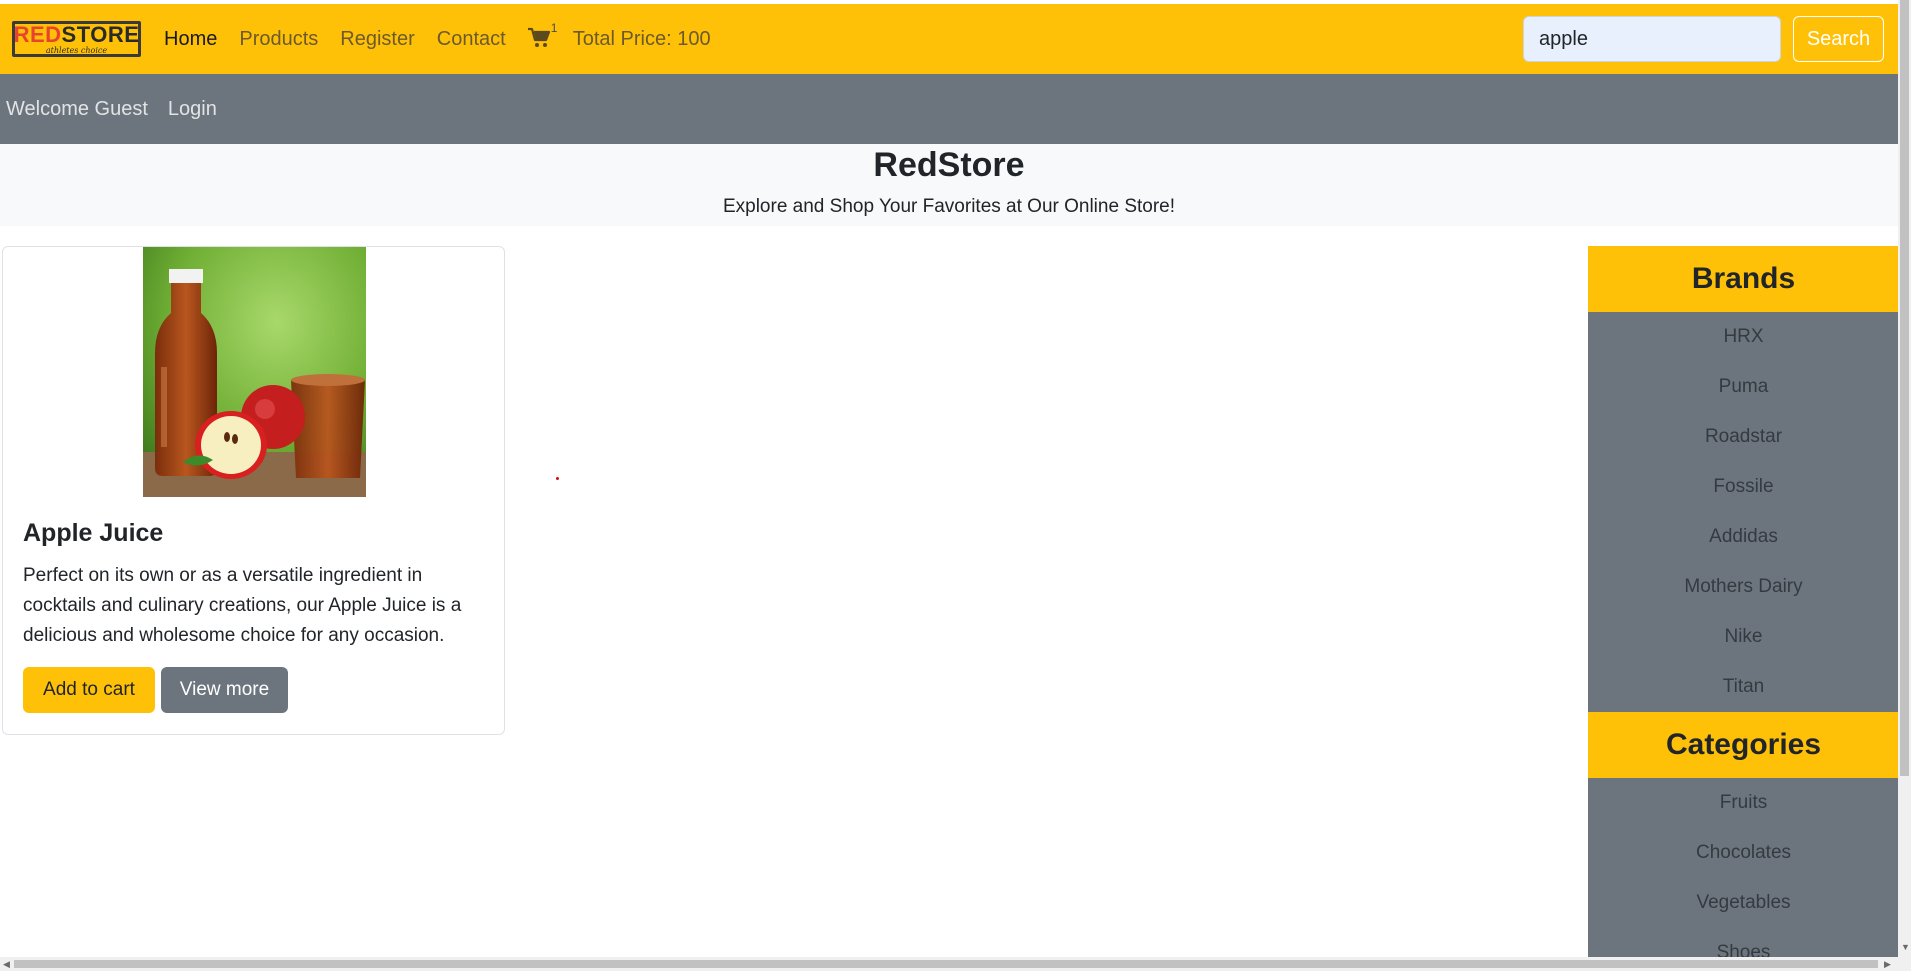  I want to click on brand-item: HRX, so click(1743, 337).